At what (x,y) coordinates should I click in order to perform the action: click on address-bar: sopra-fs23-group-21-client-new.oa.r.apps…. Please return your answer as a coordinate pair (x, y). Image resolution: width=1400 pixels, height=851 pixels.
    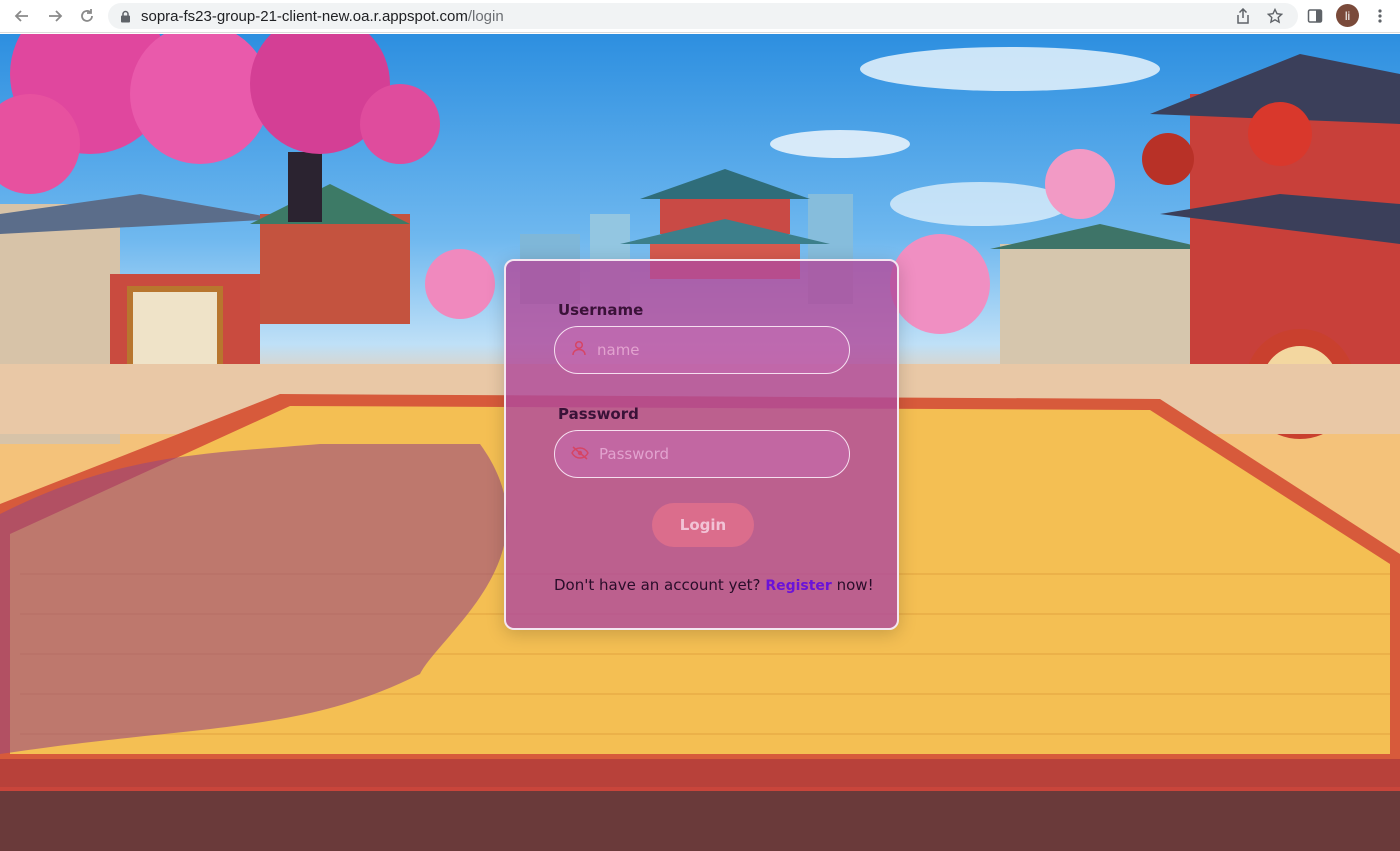
    Looking at the image, I should click on (703, 16).